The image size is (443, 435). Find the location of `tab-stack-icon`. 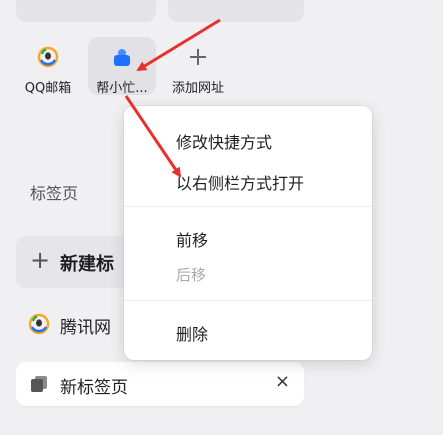

tab-stack-icon is located at coordinates (39, 384).